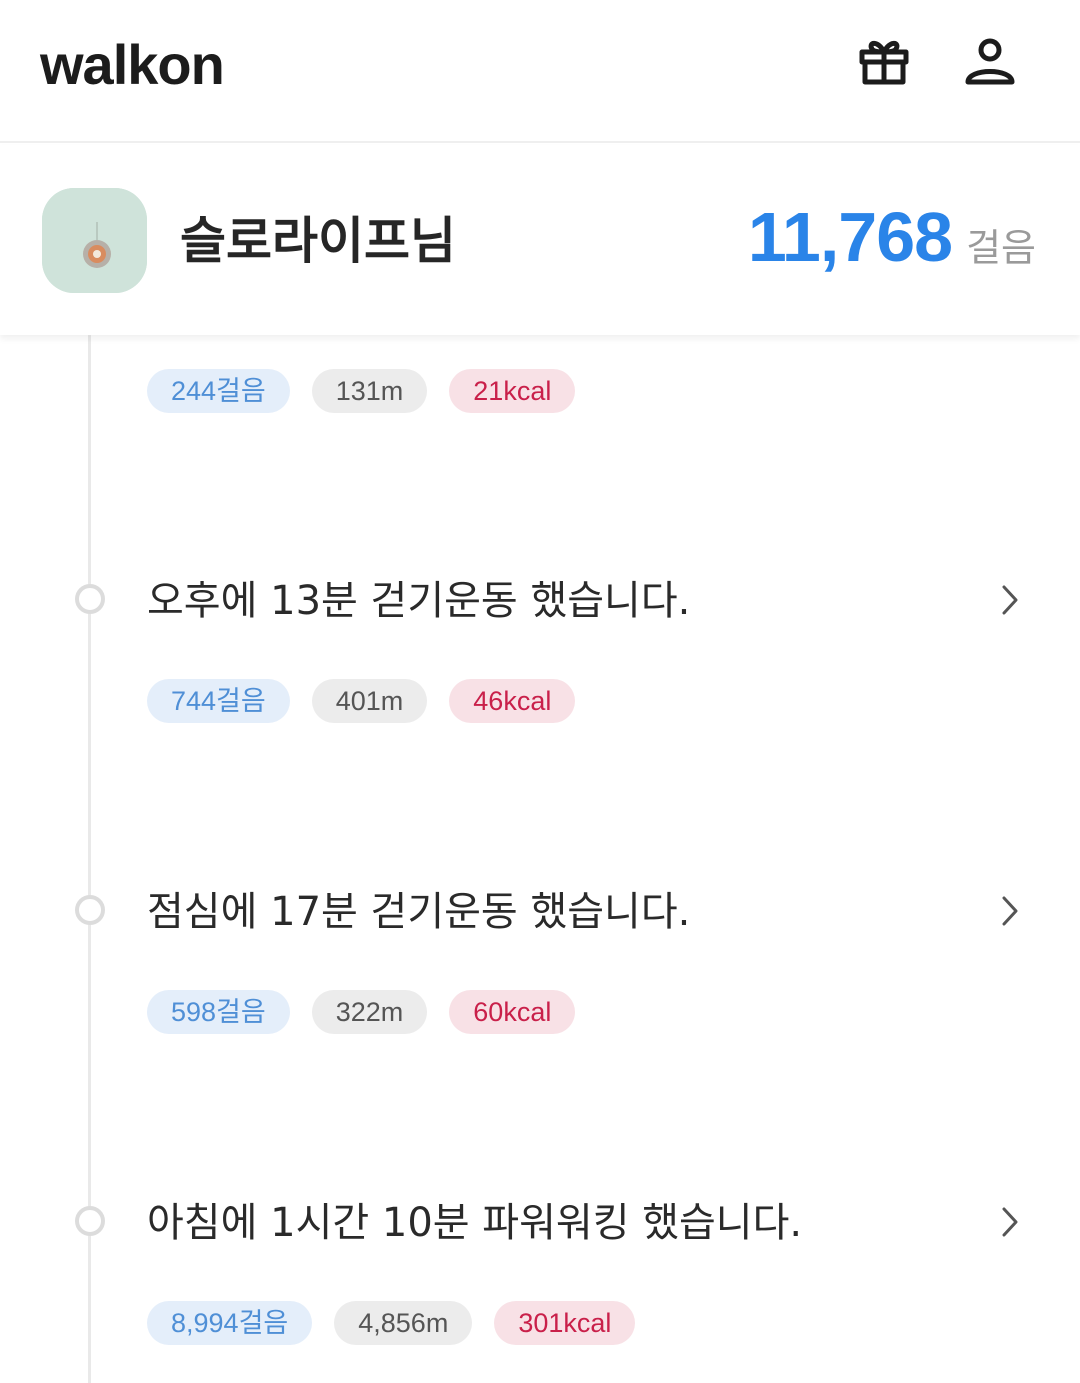 The height and width of the screenshot is (1383, 1080). I want to click on activity-stats: 744걸음 401m 46kcal, so click(361, 701).